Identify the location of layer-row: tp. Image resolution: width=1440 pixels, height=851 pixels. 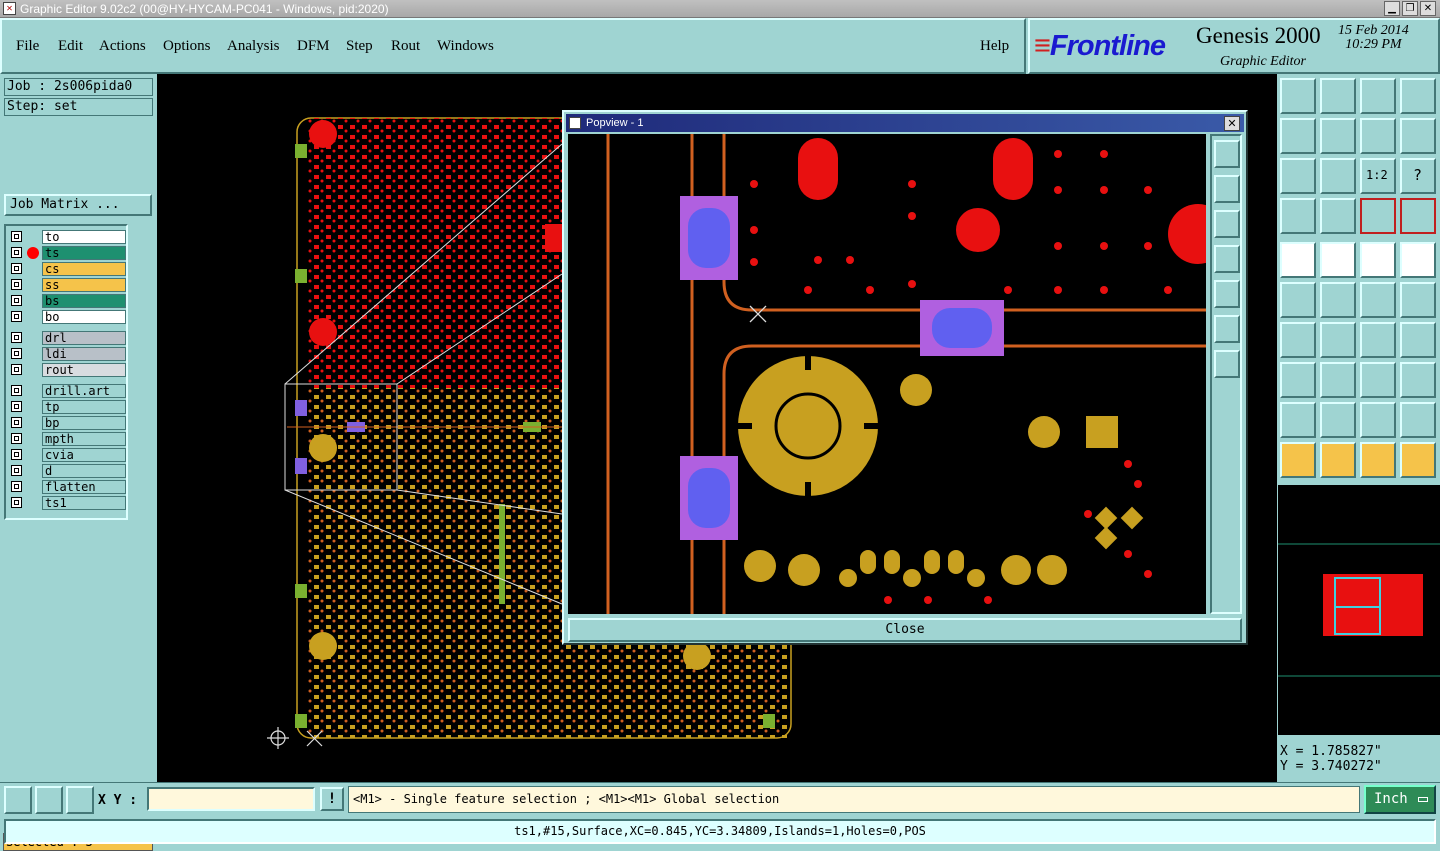
(67, 407).